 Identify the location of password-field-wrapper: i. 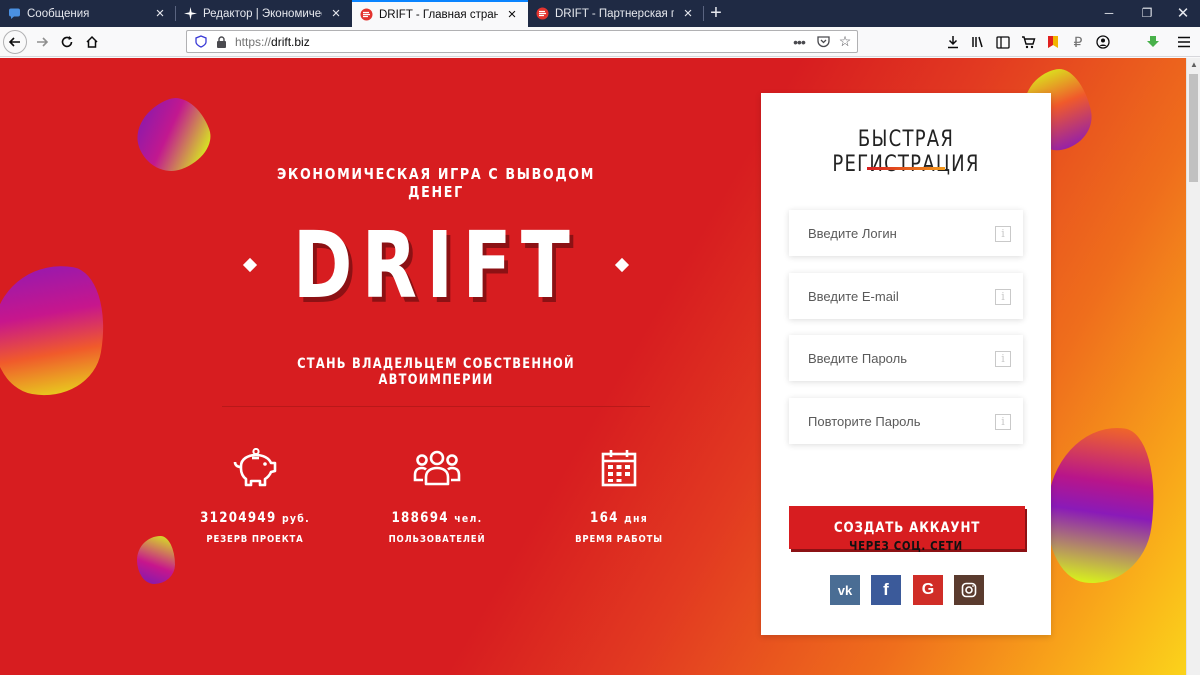
(906, 358).